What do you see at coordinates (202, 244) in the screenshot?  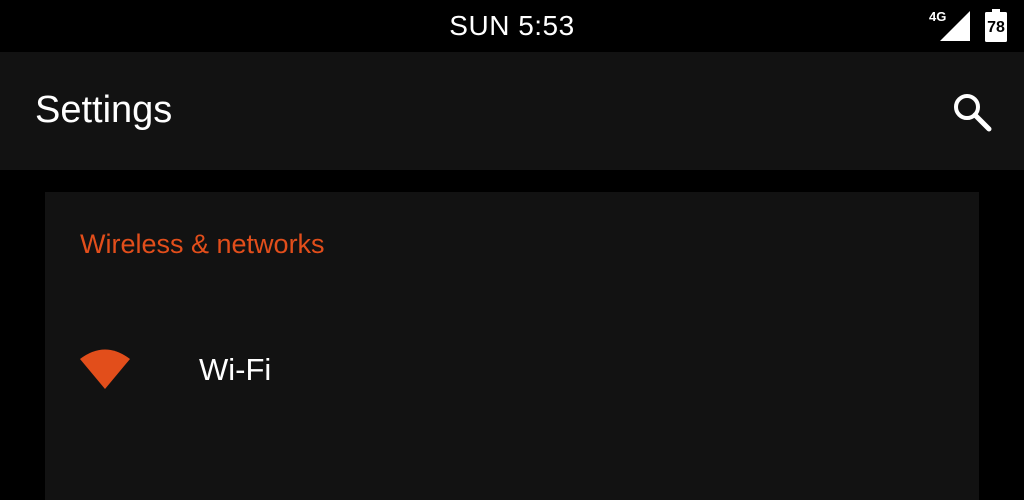 I see `section-header-wireless: Wireless & networks` at bounding box center [202, 244].